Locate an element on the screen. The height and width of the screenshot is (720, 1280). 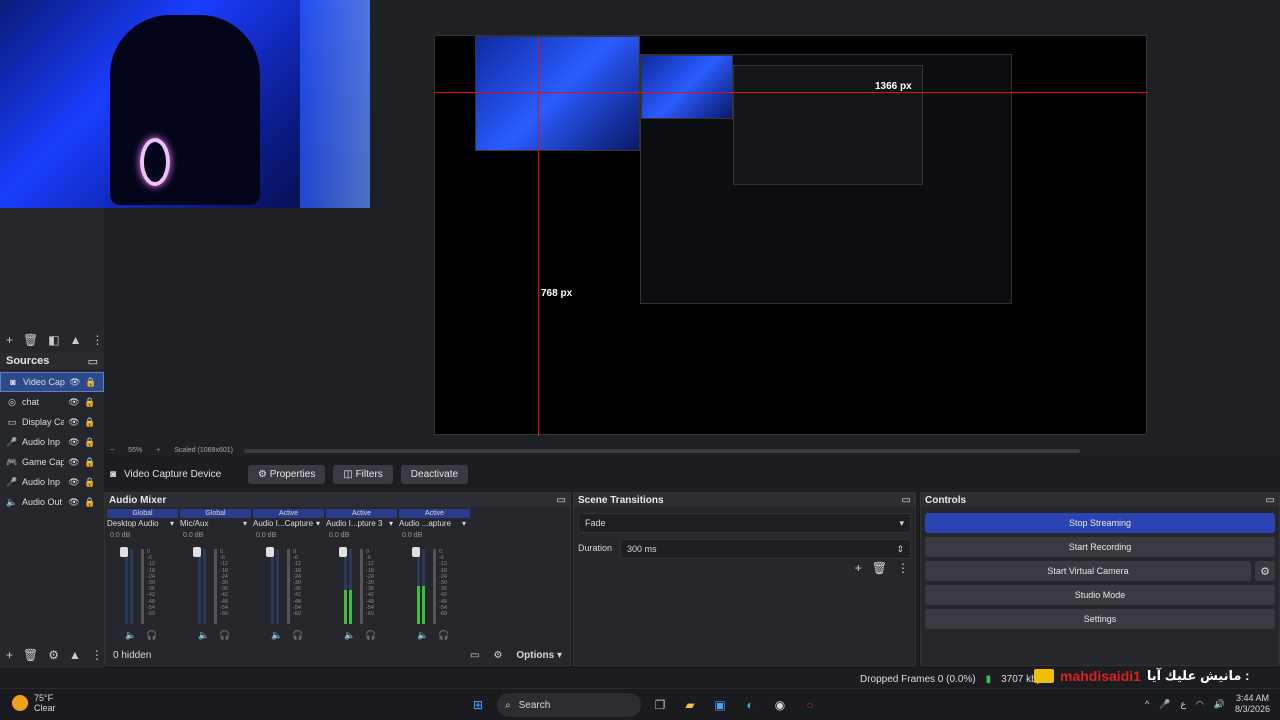
channel-name: Desktop Audio ▾ is located at coordinates (142, 524).